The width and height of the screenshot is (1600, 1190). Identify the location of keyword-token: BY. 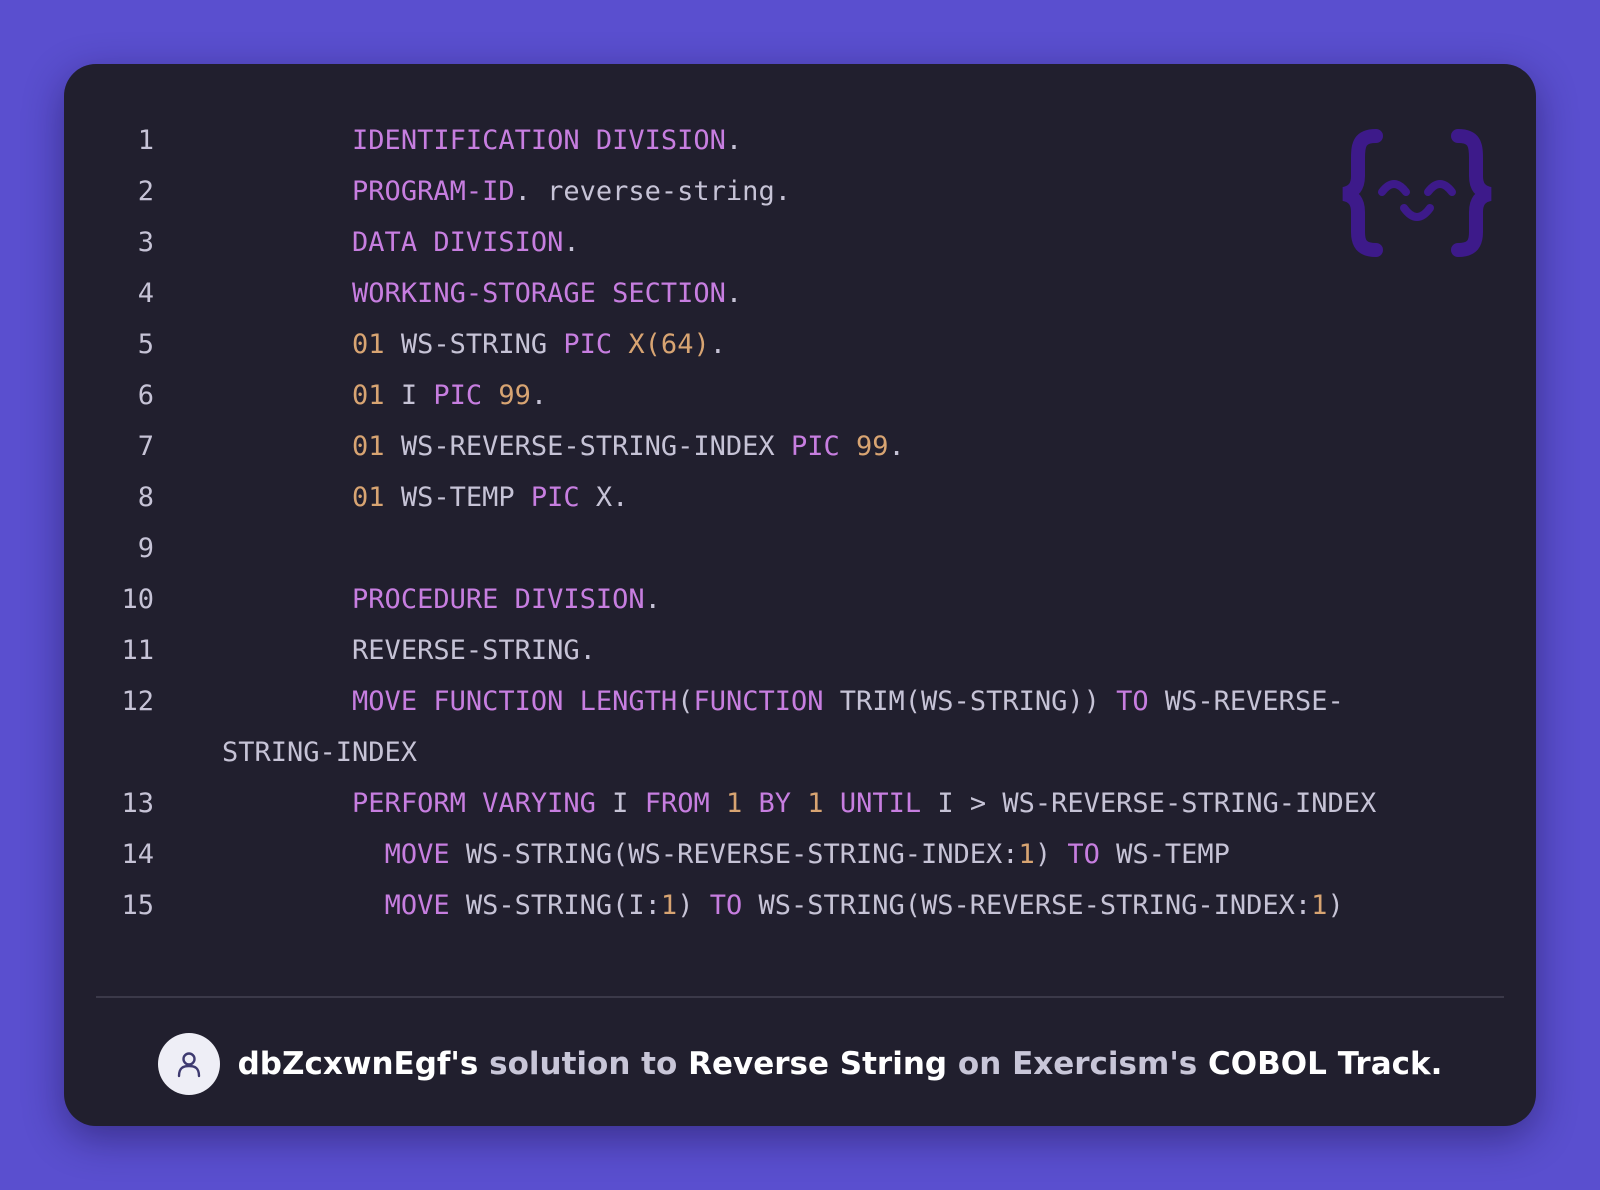
(775, 803).